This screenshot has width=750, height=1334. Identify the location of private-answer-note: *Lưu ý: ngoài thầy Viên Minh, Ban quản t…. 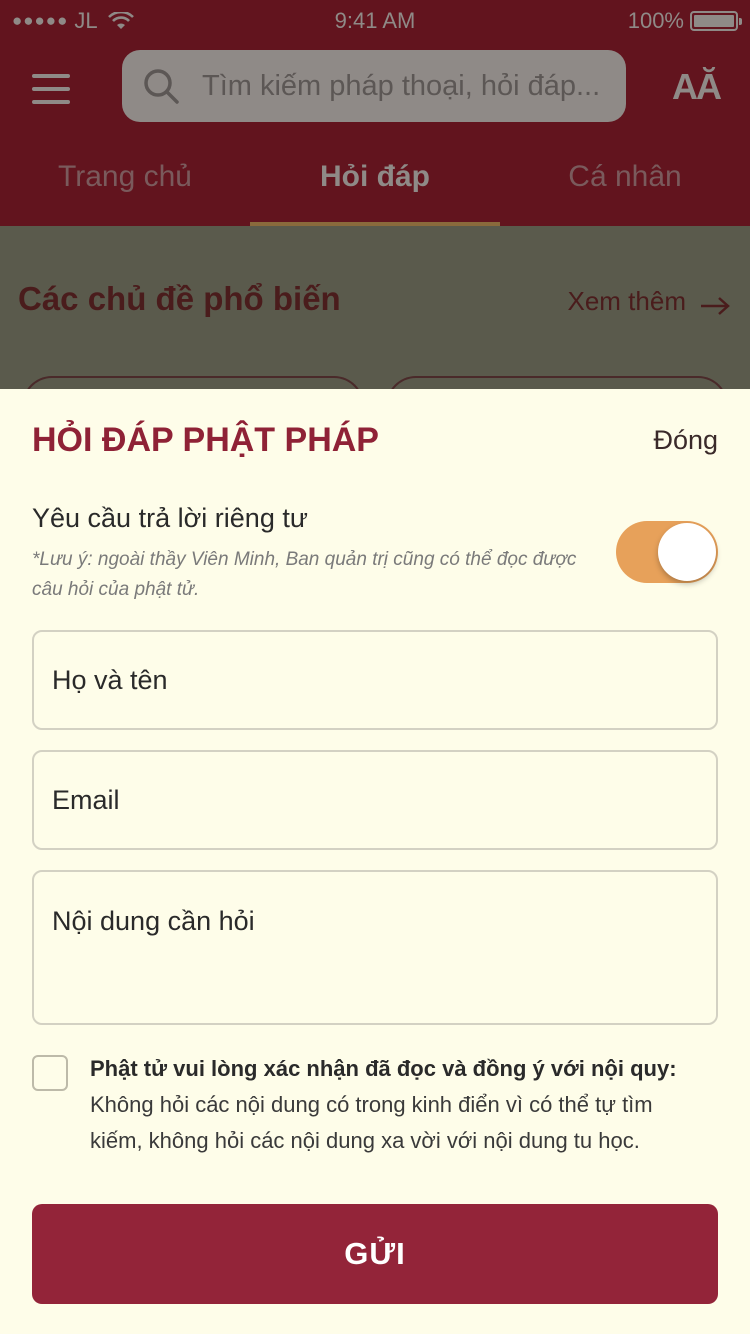
(304, 574).